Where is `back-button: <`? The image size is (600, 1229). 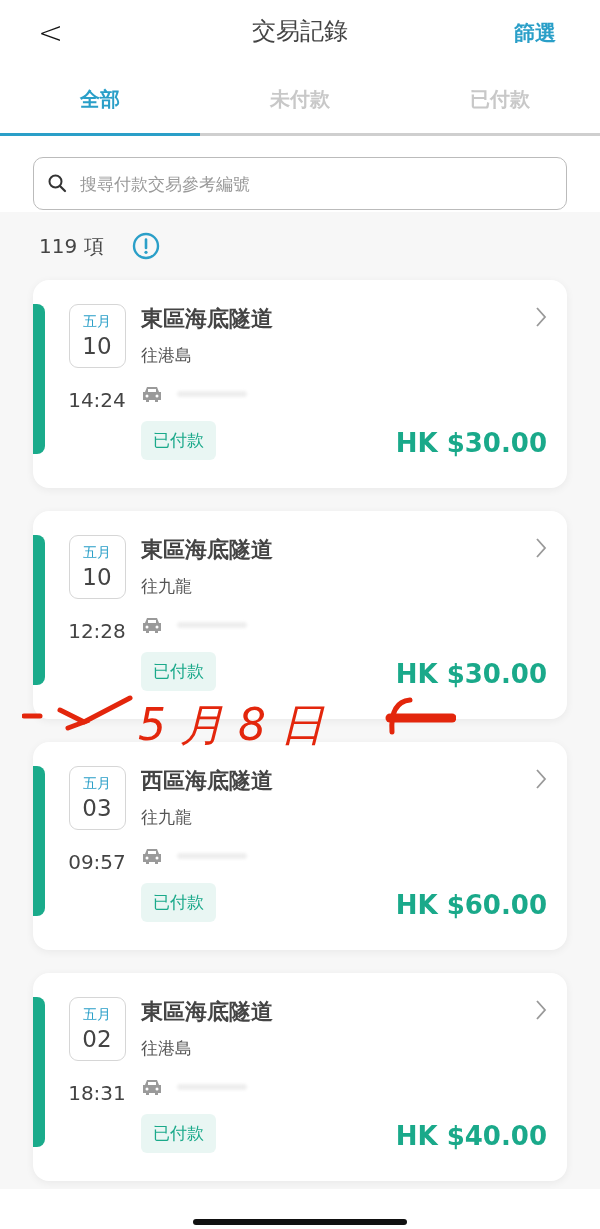 back-button: < is located at coordinates (51, 32).